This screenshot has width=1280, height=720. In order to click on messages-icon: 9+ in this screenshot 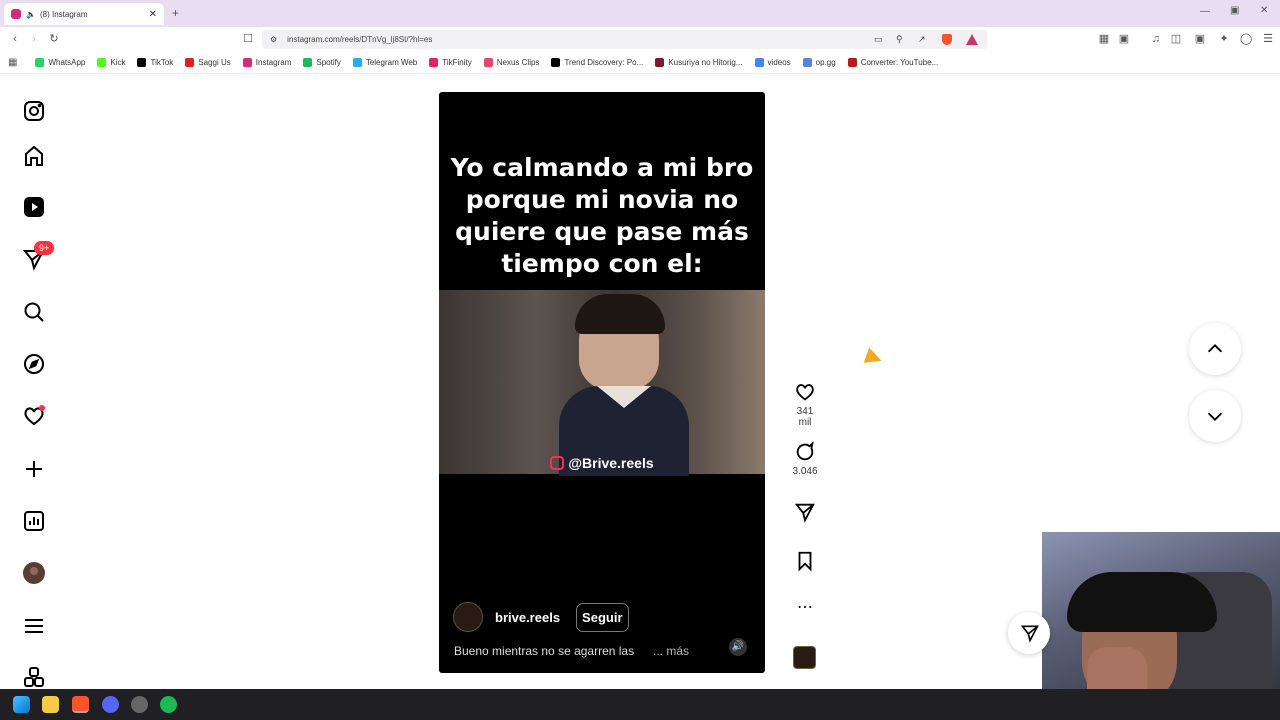, I will do `click(38, 256)`.